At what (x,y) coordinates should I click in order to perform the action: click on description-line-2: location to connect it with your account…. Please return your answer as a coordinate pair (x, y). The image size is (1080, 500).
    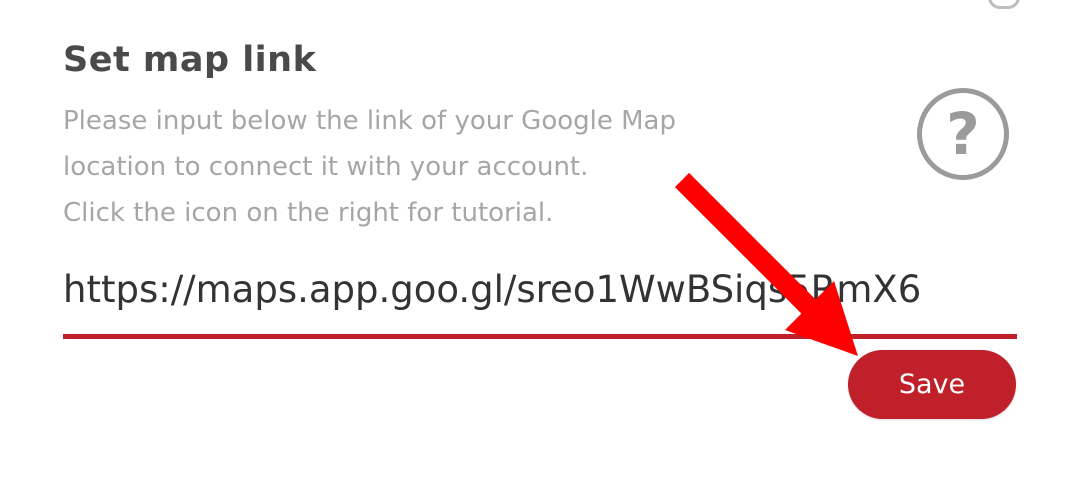
    Looking at the image, I should click on (326, 167).